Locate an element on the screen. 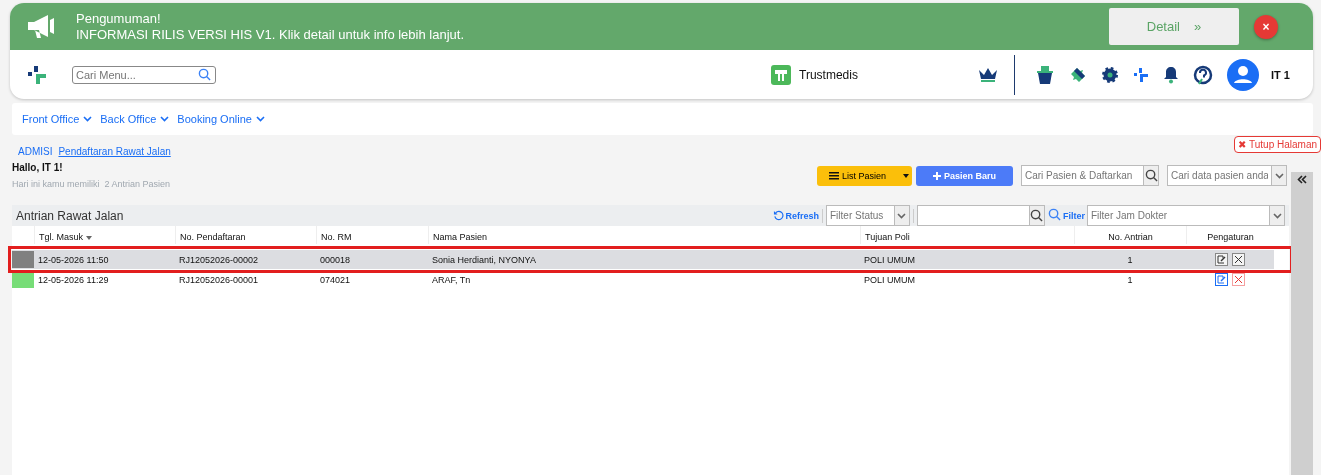 The width and height of the screenshot is (1321, 475). table-cell: 12-05-2026 11:29 is located at coordinates (73, 279).